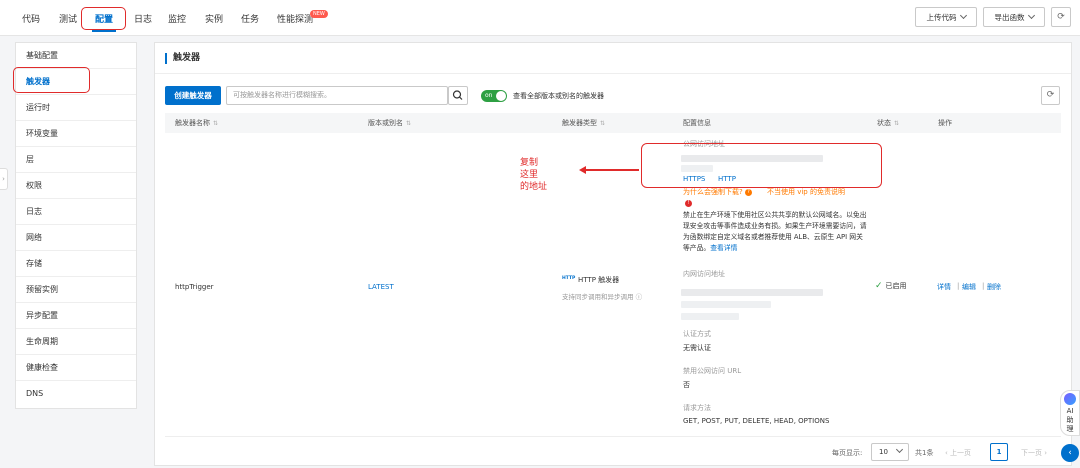 The width and height of the screenshot is (1080, 468). Describe the element at coordinates (76, 134) in the screenshot. I see `sidebar-item-env-vars: 环境变量` at that location.